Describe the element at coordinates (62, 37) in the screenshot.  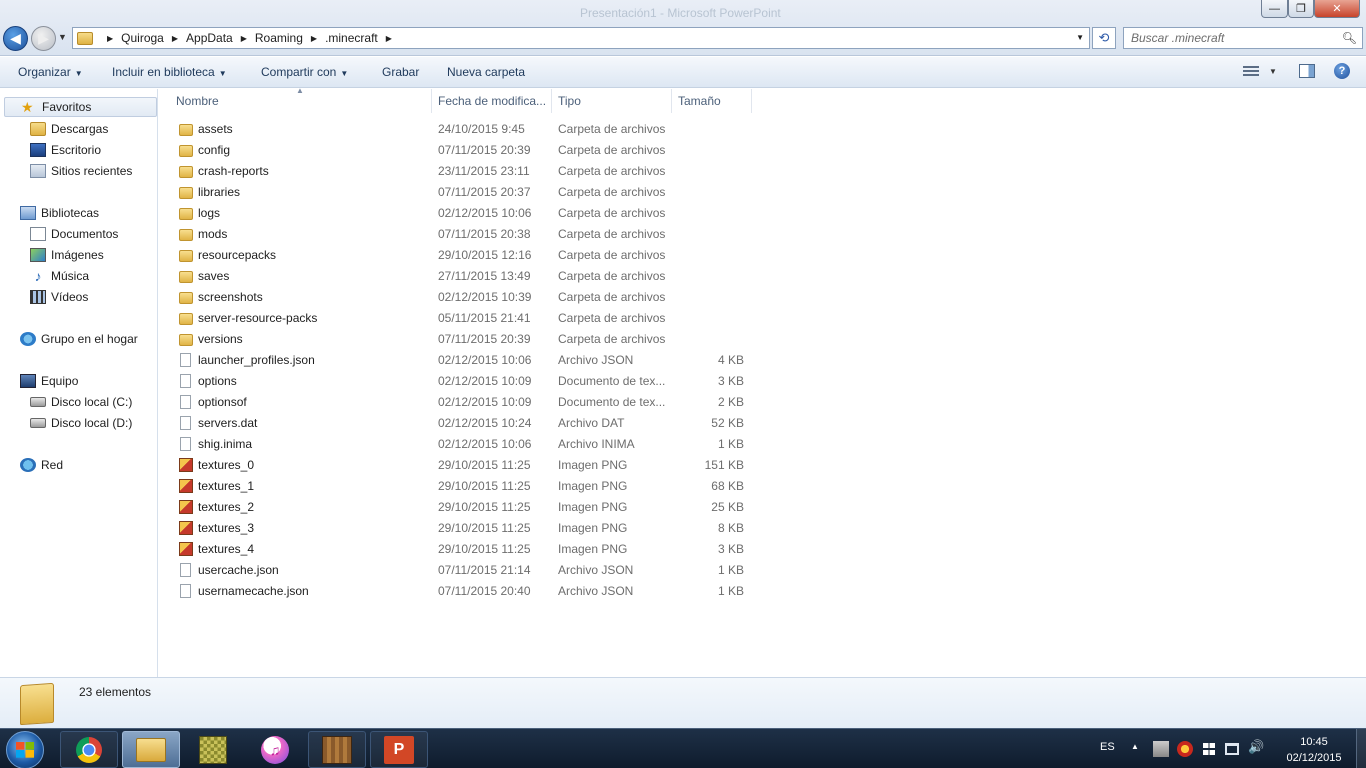
I see `recent-pages-dropdown: ▼` at that location.